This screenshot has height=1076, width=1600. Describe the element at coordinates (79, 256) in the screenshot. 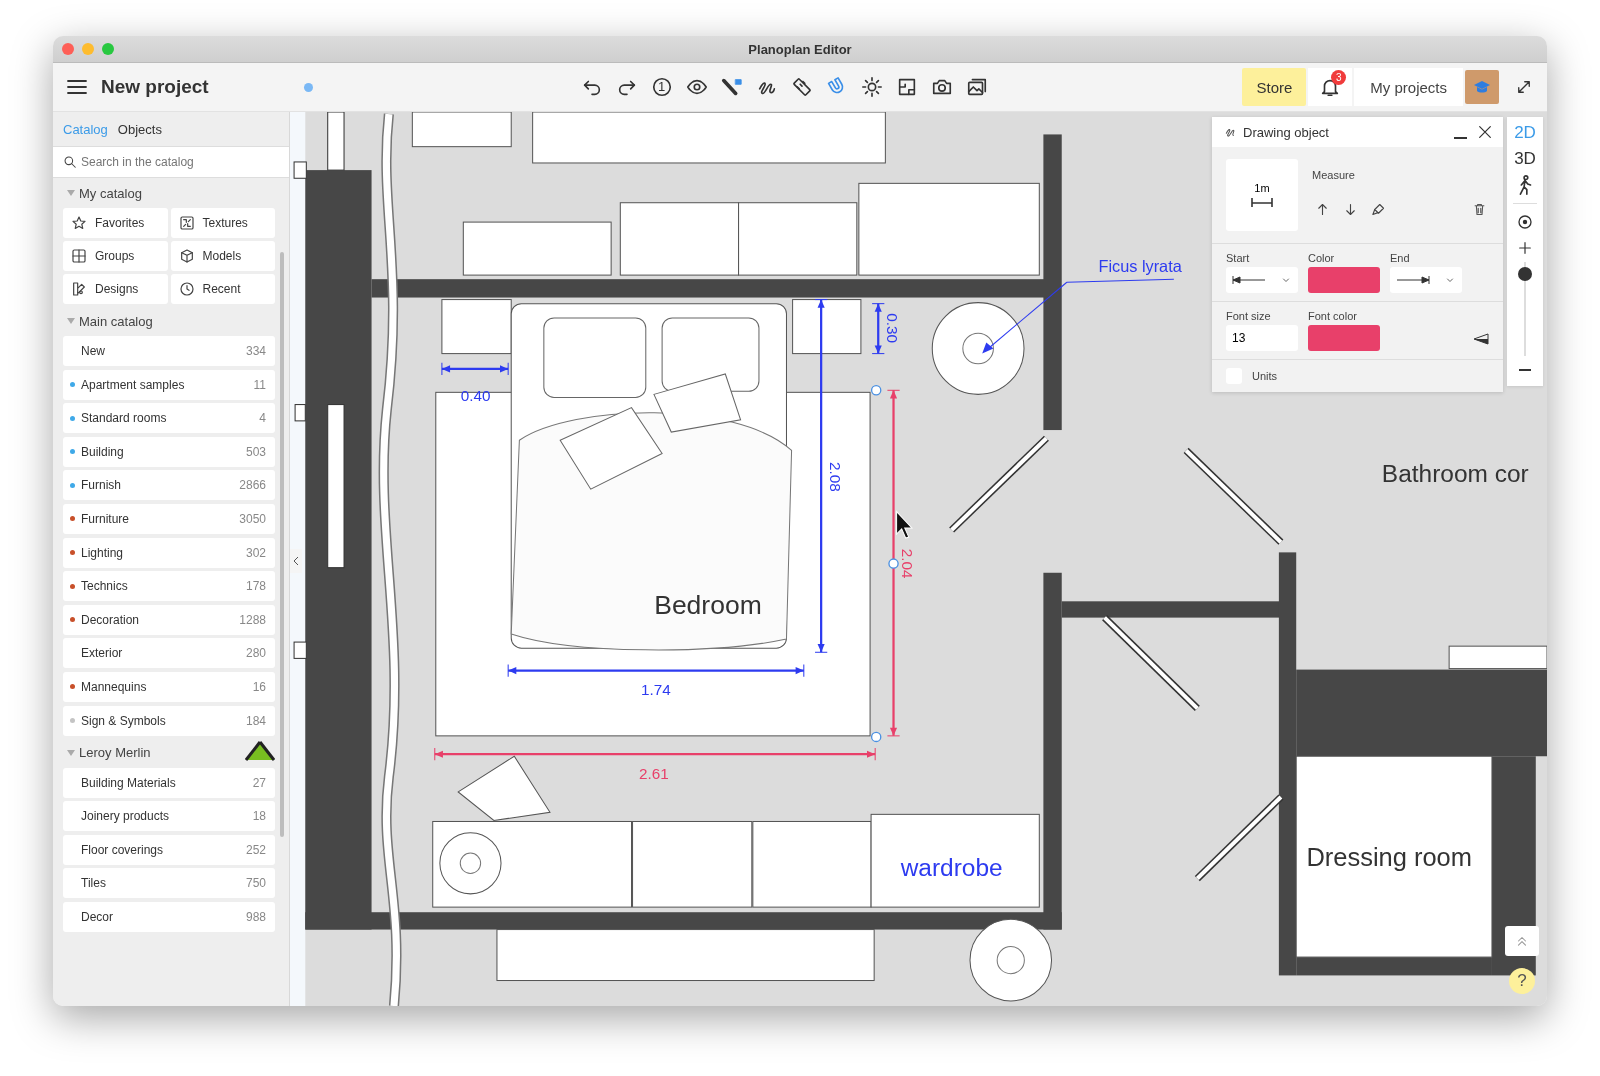

I see `grid-icon` at that location.